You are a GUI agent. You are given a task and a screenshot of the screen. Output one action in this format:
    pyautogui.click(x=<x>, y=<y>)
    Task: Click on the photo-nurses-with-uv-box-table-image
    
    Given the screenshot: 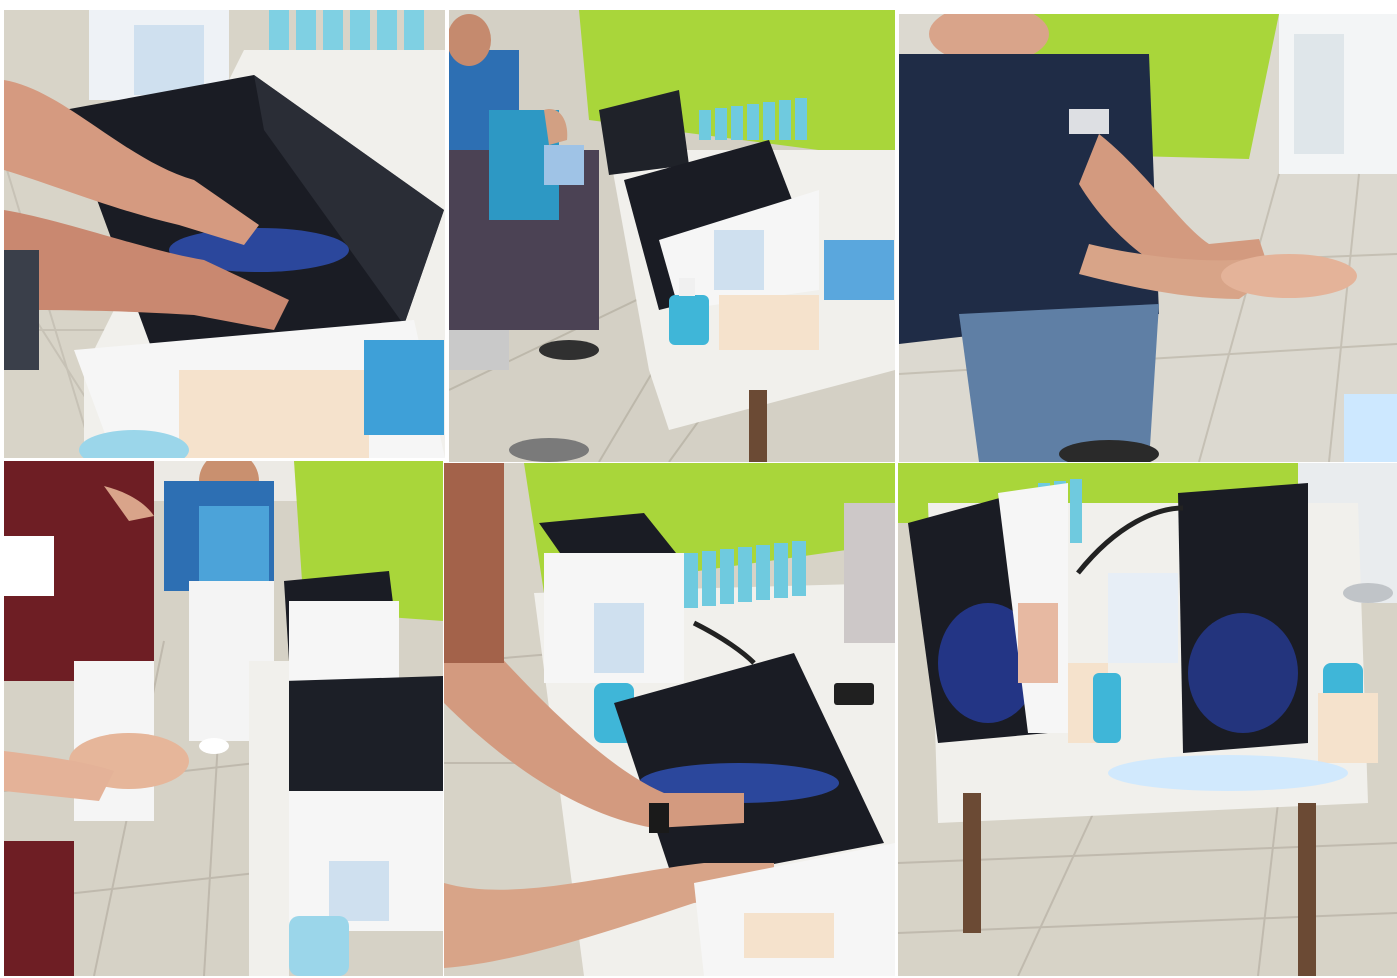 What is the action you would take?
    pyautogui.click(x=672, y=236)
    